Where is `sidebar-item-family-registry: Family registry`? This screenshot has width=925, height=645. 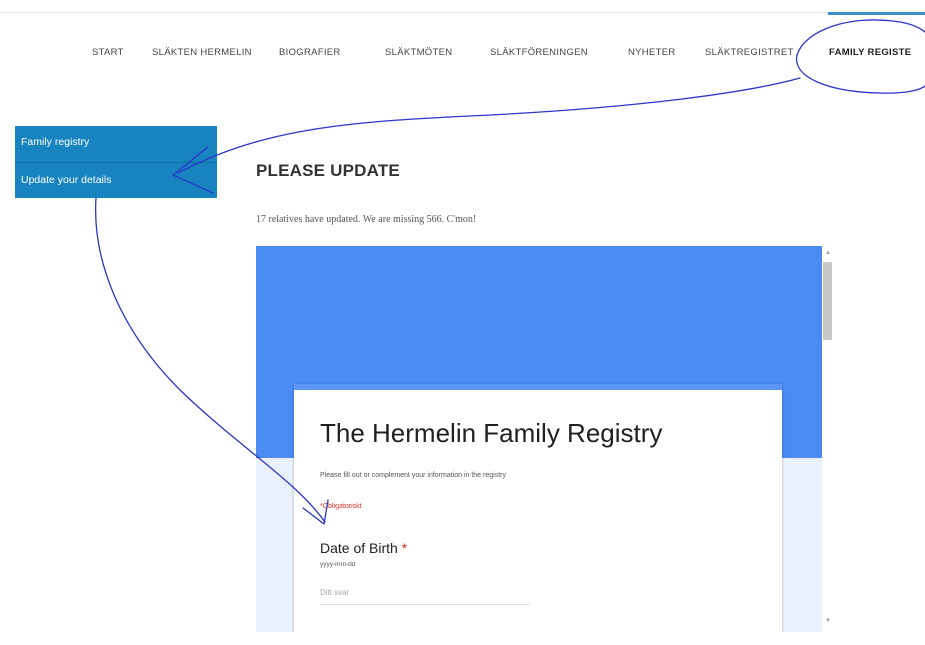
sidebar-item-family-registry: Family registry is located at coordinates (55, 142).